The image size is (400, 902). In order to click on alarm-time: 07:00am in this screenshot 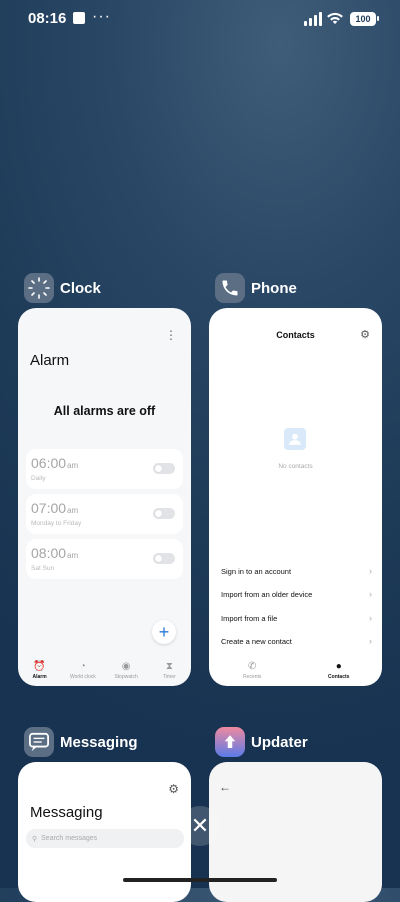, I will do `click(55, 508)`.